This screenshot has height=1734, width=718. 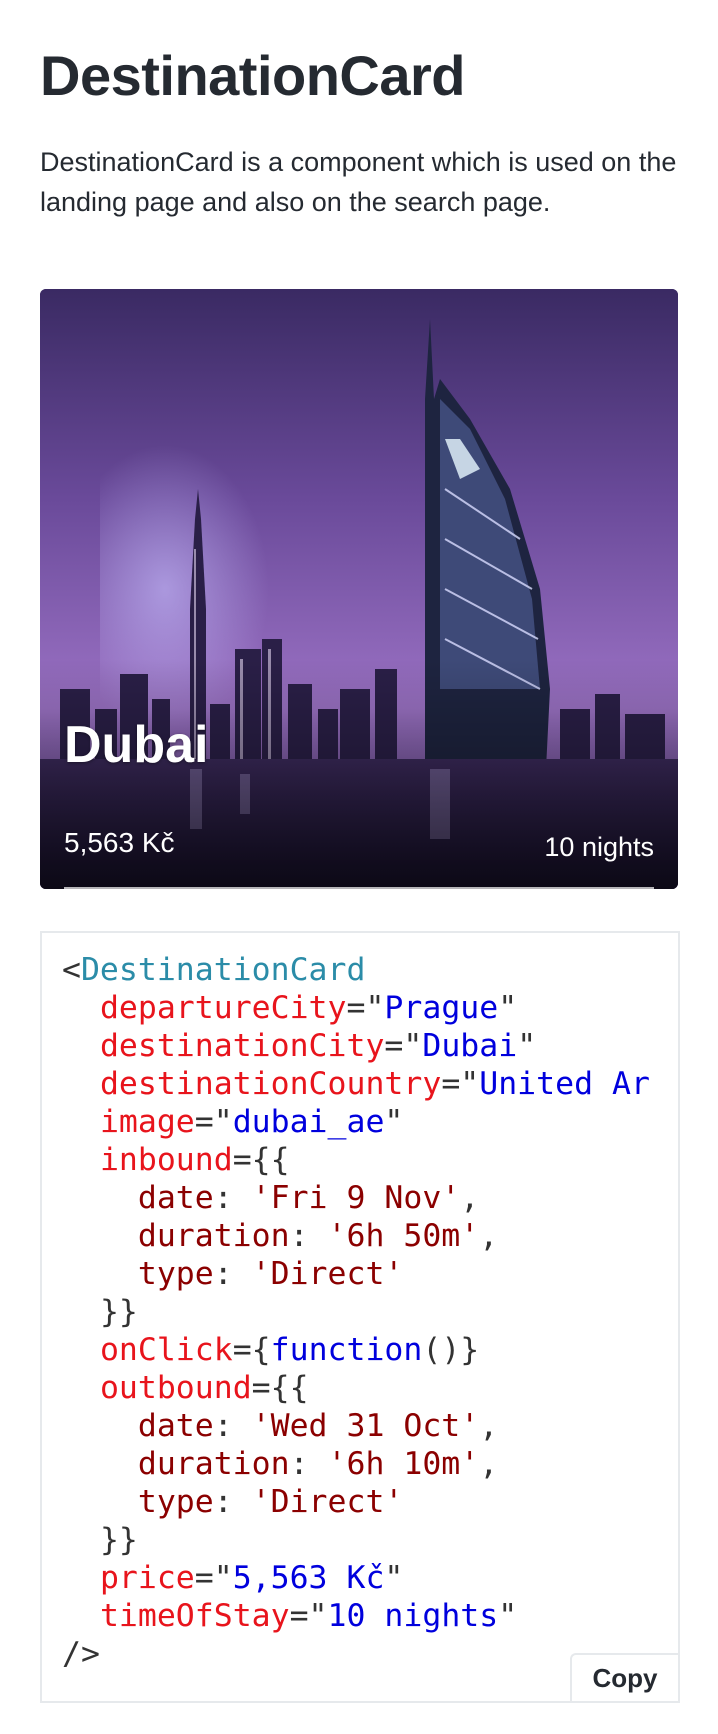 What do you see at coordinates (136, 745) in the screenshot?
I see `card-destination-city: Dubai` at bounding box center [136, 745].